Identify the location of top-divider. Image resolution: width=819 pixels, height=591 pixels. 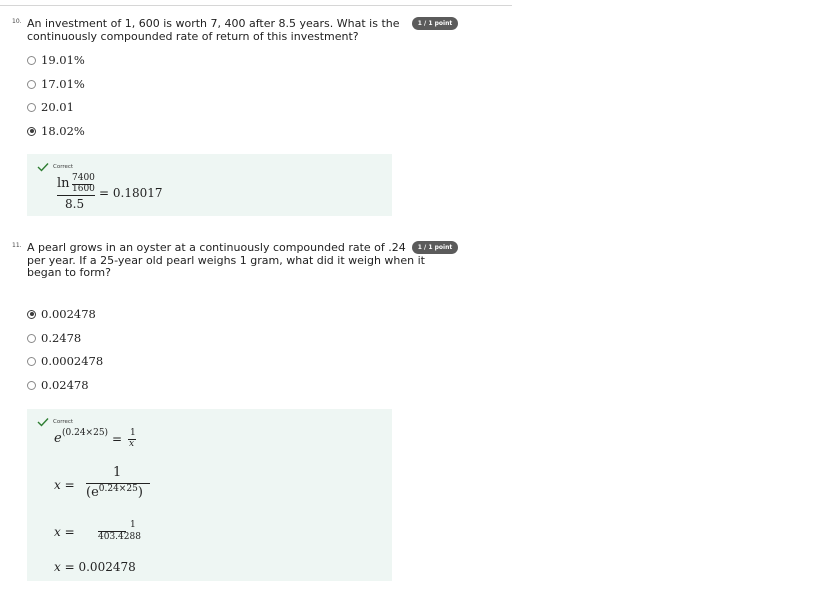
(256, 5).